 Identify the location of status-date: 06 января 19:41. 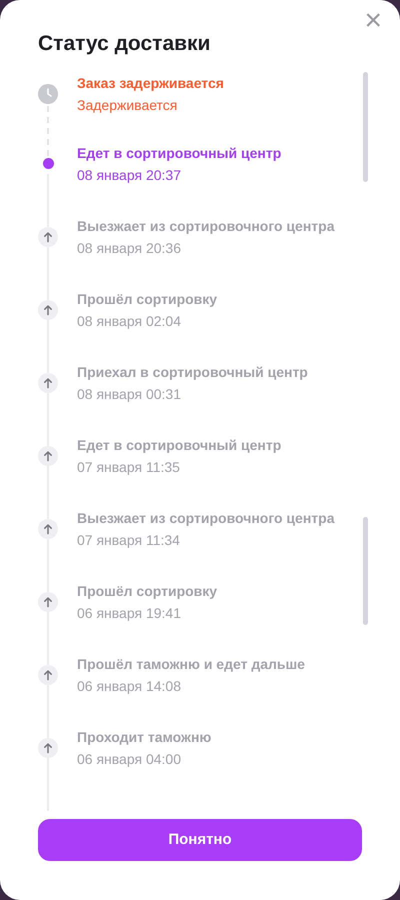
(129, 613).